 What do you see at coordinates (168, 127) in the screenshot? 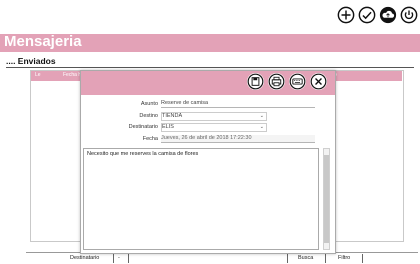
I see `destinatario-value: ELIS` at bounding box center [168, 127].